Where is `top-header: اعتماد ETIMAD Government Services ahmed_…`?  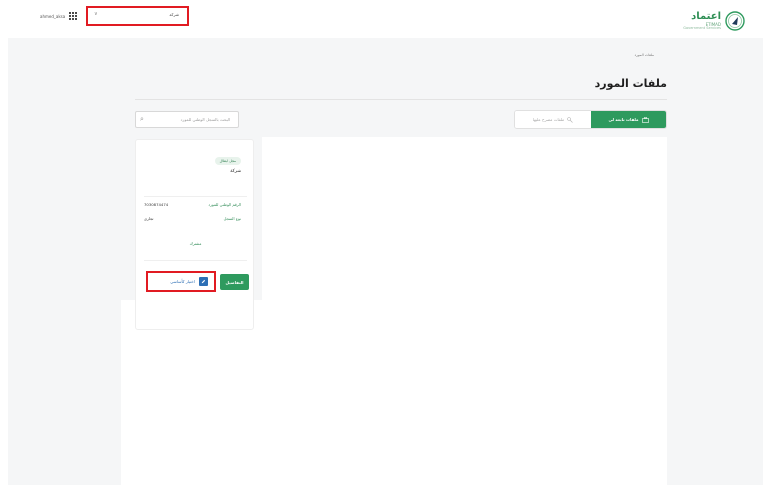
top-header: اعتماد ETIMAD Government Services ahmed_… is located at coordinates (381, 19).